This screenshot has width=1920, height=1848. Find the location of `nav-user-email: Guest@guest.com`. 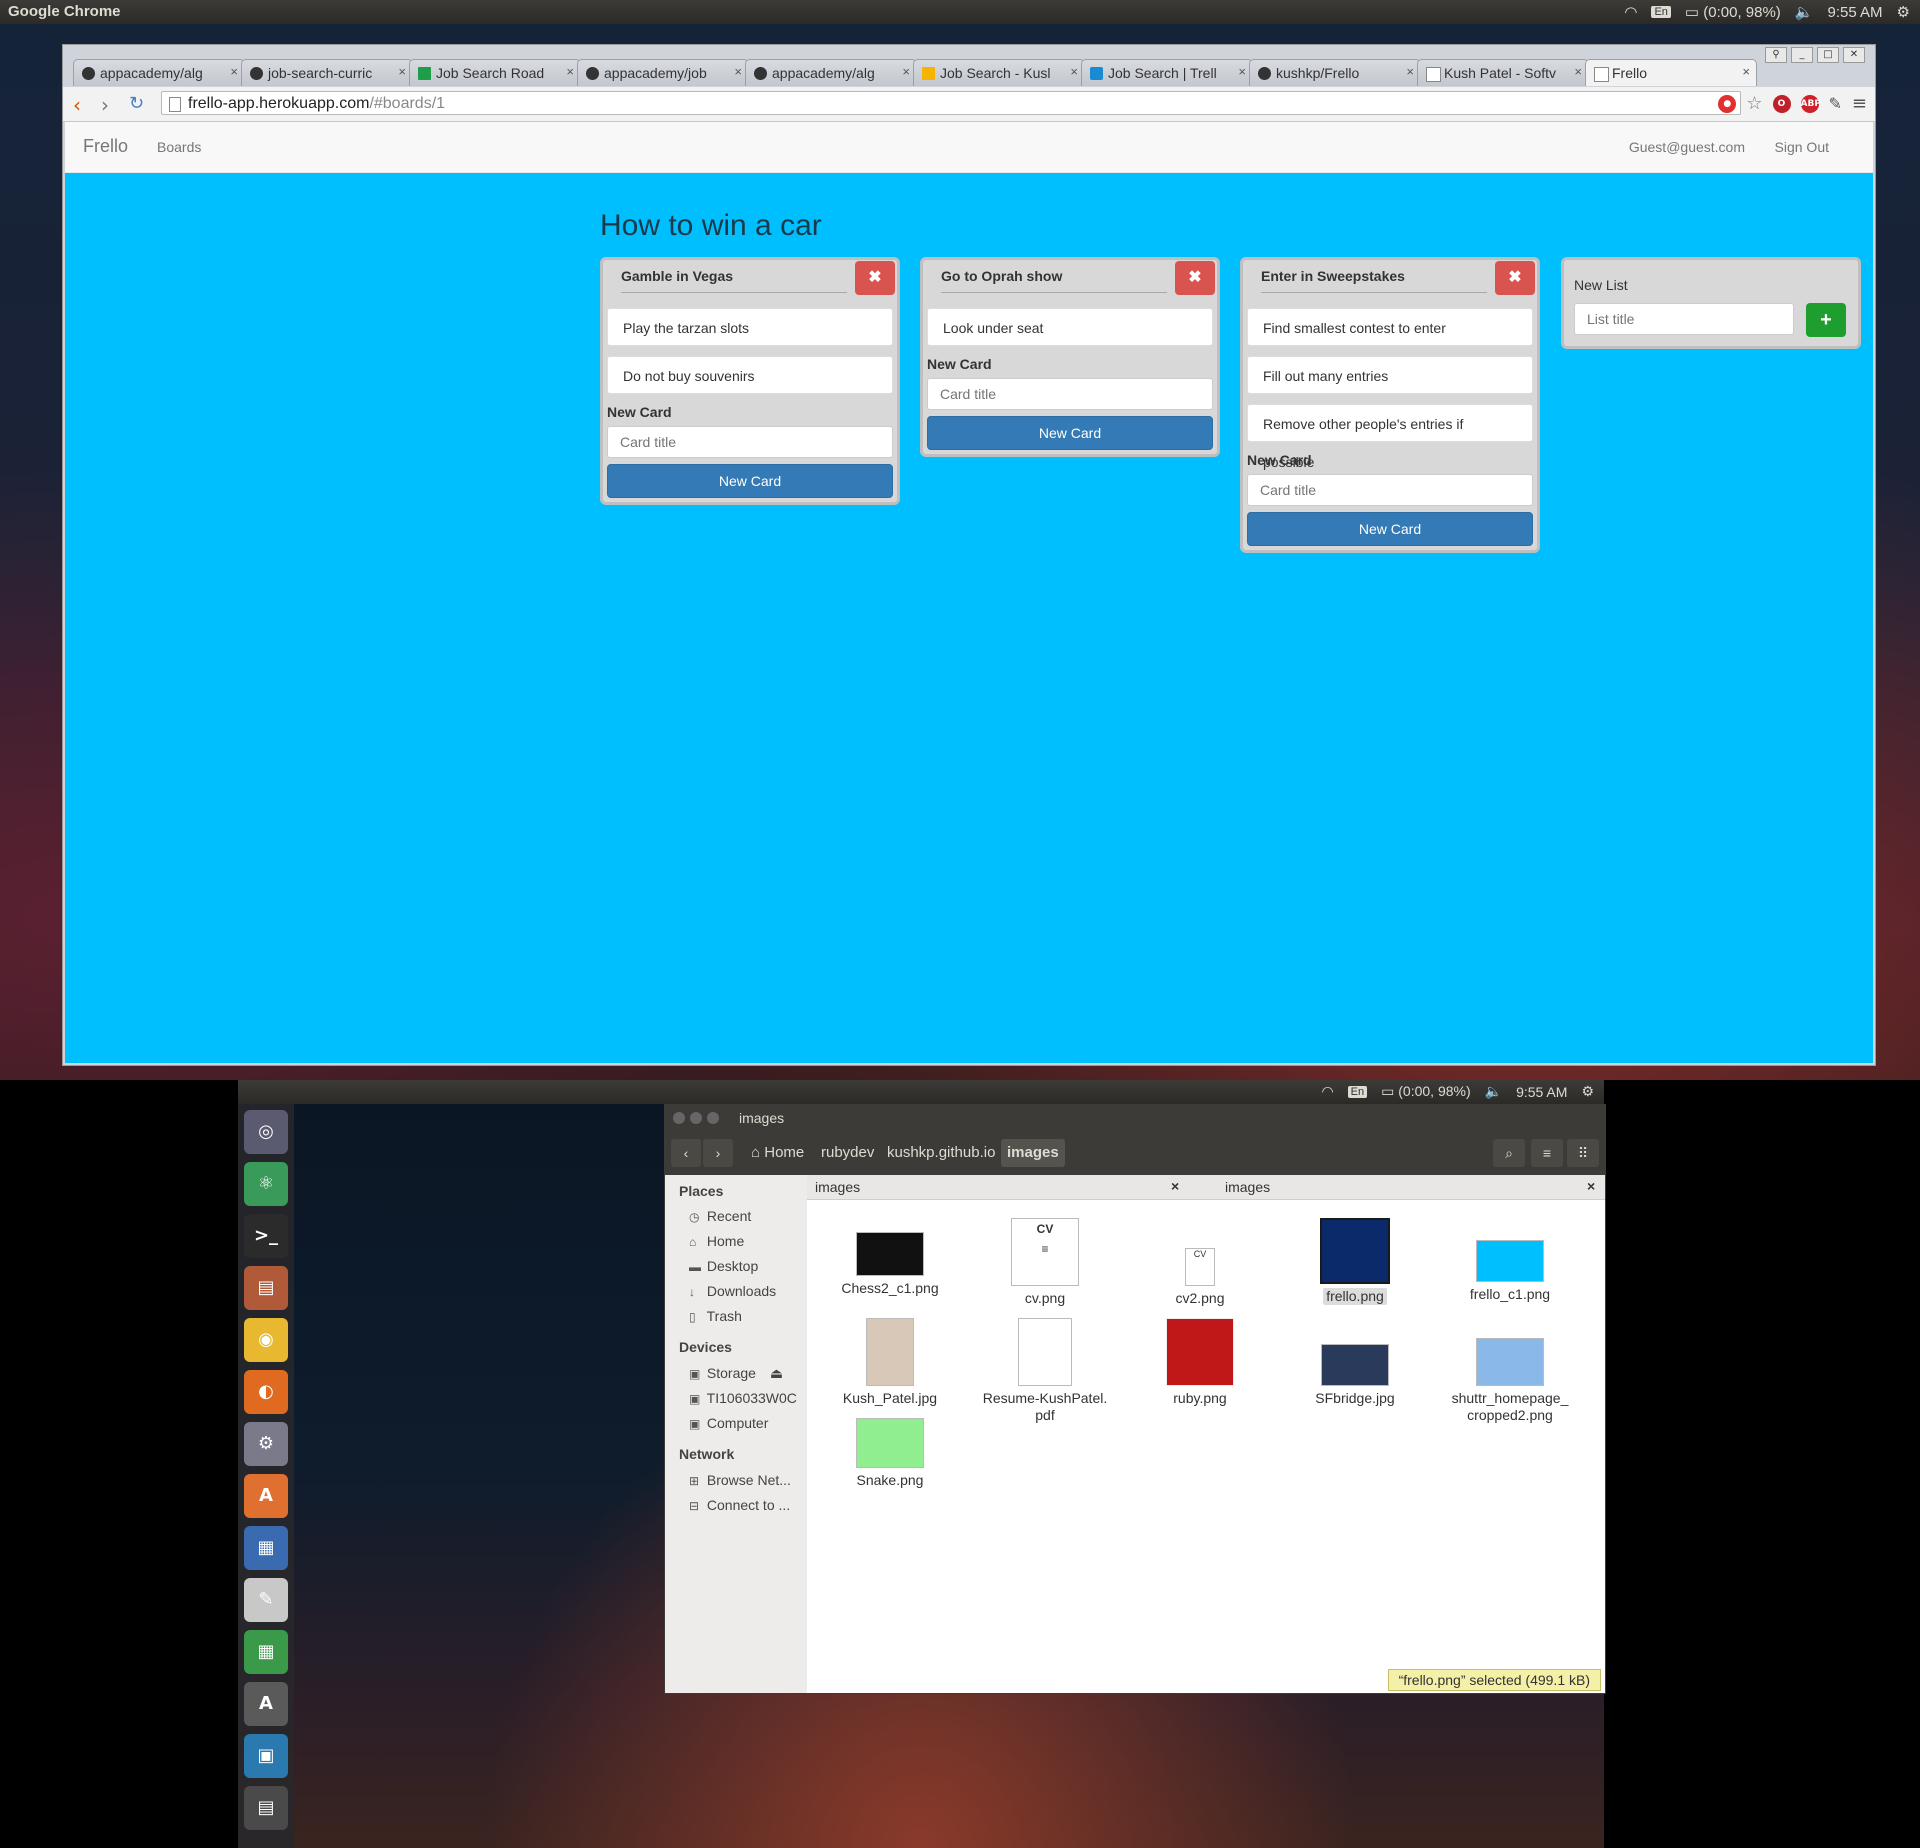

nav-user-email: Guest@guest.com is located at coordinates (1687, 147).